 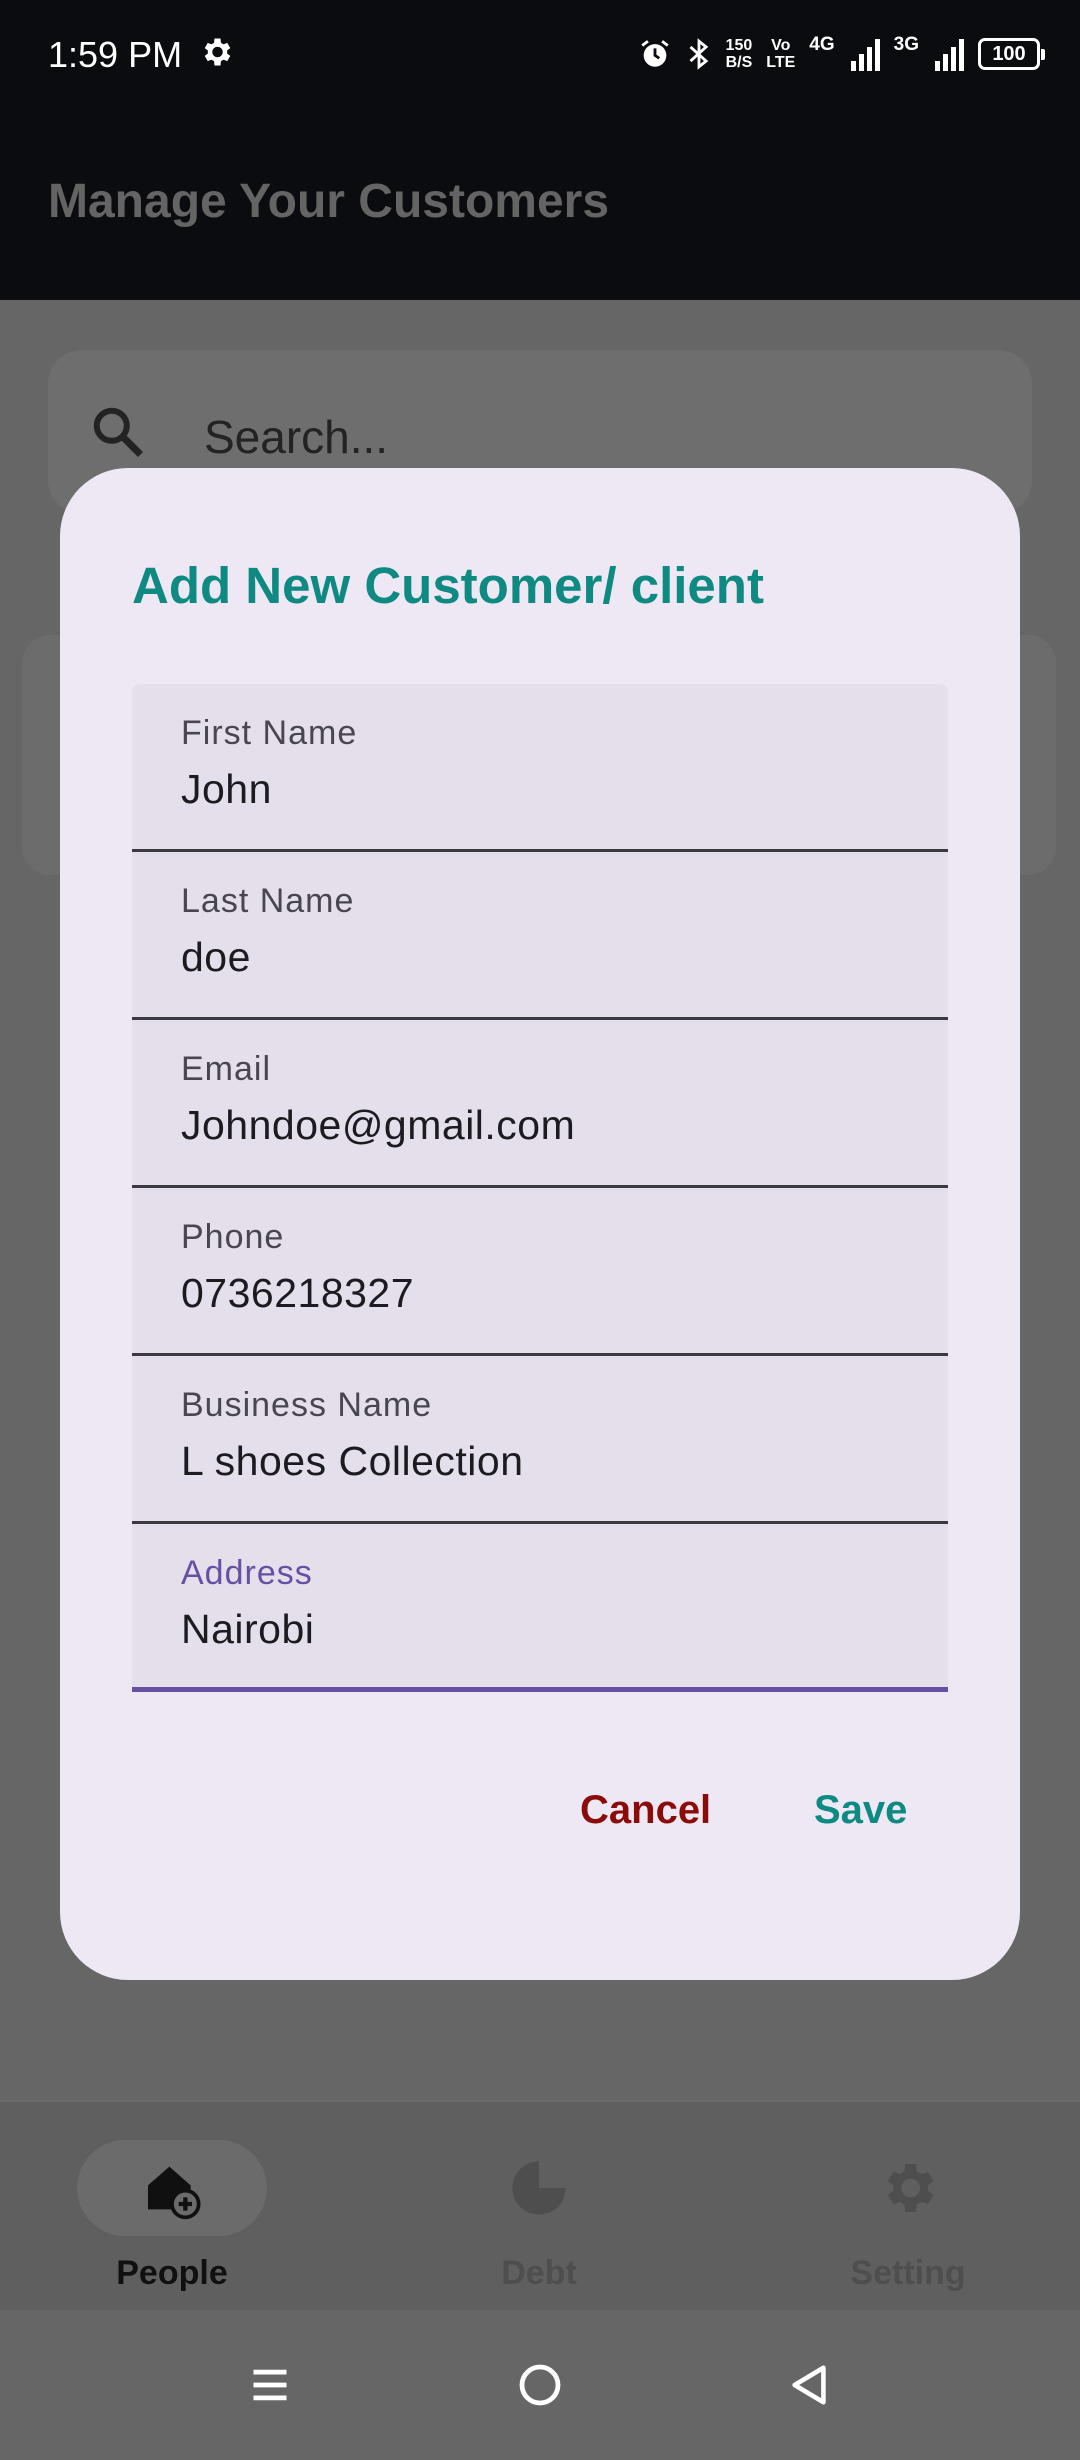 What do you see at coordinates (540, 1440) in the screenshot?
I see `business-name-field: Business Name L shoes Collection` at bounding box center [540, 1440].